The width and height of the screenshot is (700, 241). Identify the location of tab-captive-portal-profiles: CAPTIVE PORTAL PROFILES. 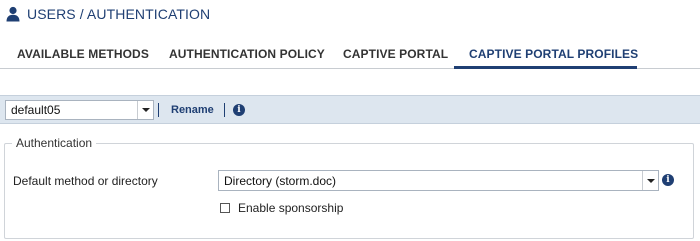
(553, 54).